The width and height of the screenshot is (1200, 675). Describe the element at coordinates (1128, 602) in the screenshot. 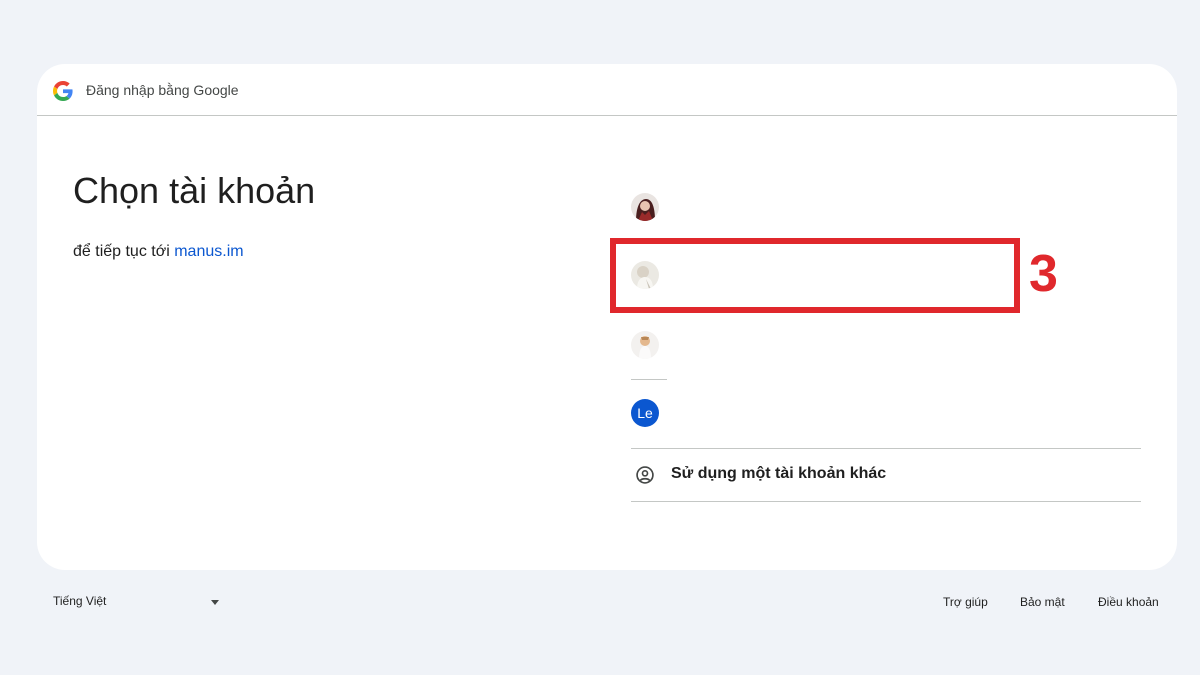

I see `terms-link: Điều khoản` at that location.